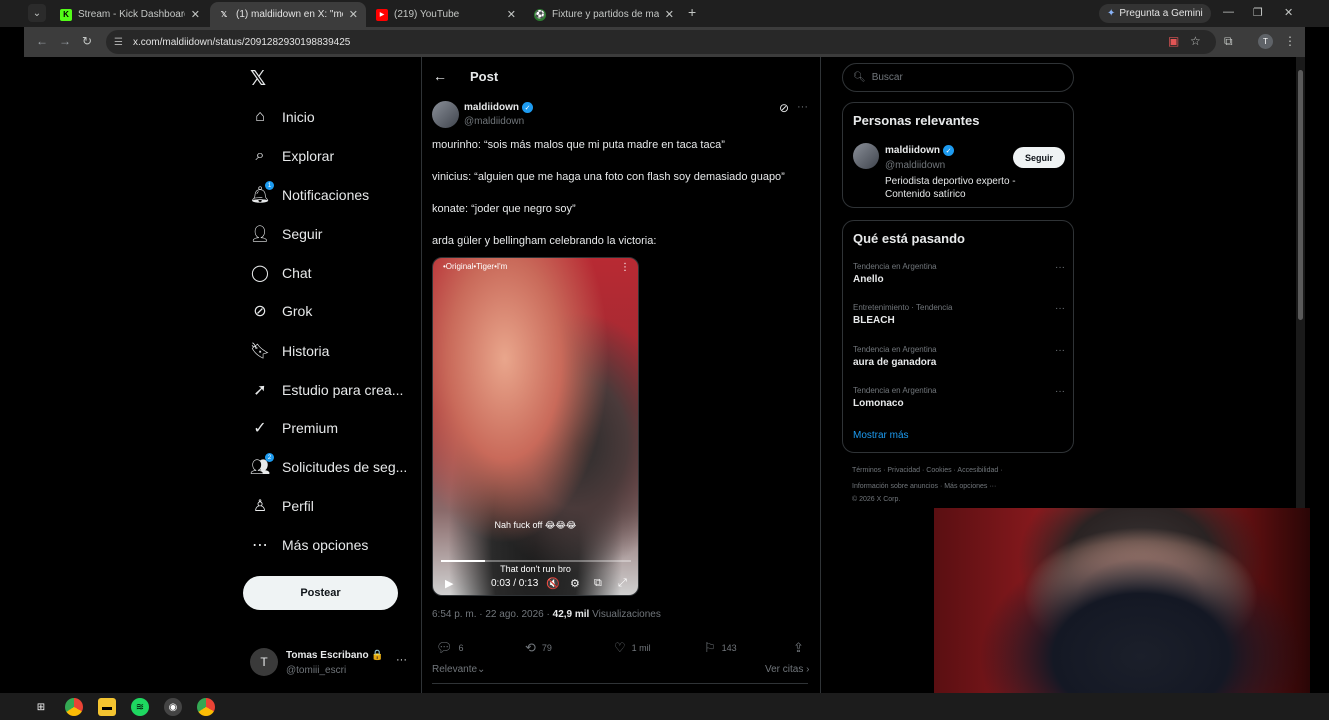 This screenshot has height=720, width=1329. What do you see at coordinates (494, 121) in the screenshot?
I see `author-handle: @maldiidown` at bounding box center [494, 121].